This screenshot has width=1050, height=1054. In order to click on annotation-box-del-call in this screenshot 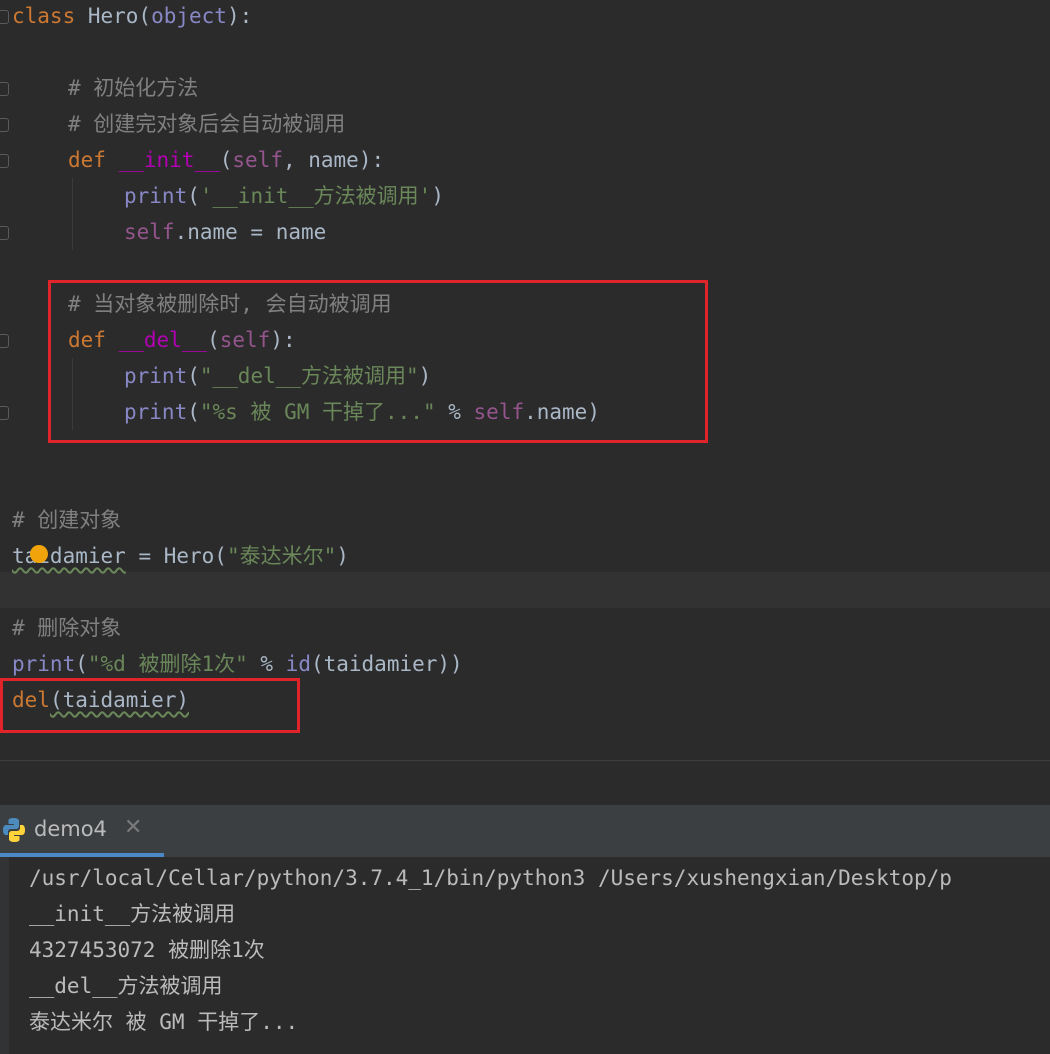, I will do `click(150, 705)`.